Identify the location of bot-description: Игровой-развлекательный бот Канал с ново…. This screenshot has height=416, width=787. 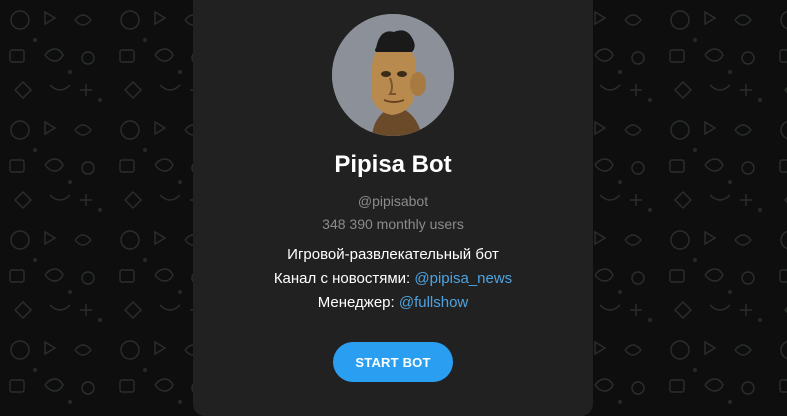
(393, 279).